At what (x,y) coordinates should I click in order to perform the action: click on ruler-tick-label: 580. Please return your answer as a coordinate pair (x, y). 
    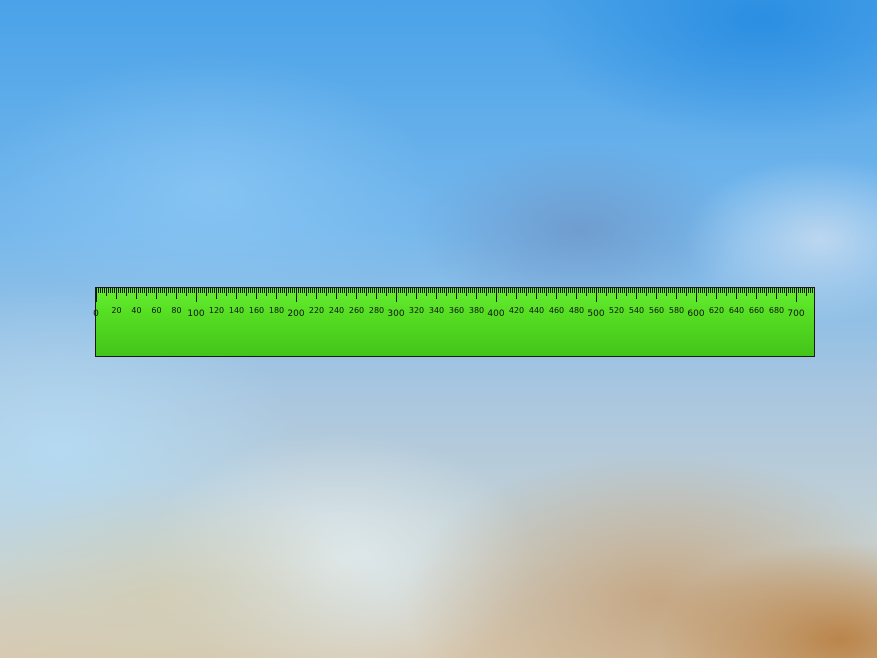
    Looking at the image, I should click on (676, 310).